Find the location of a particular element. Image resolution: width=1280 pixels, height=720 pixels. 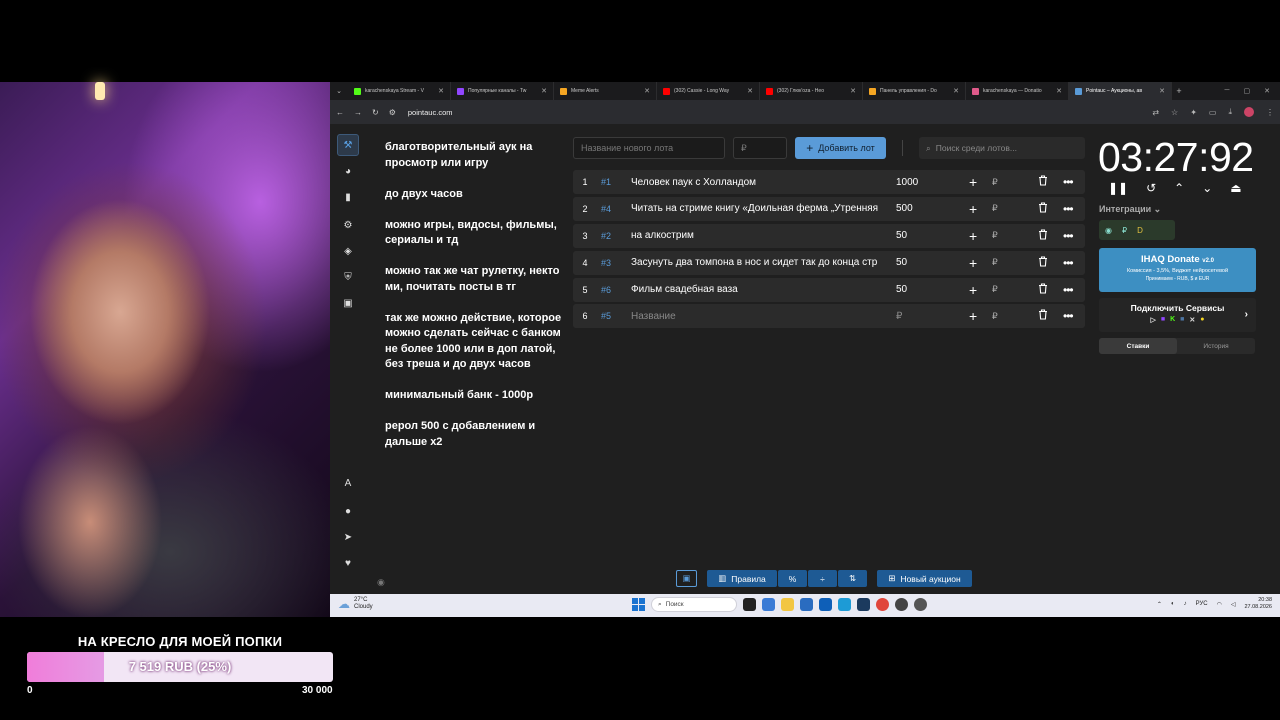

browser-tab: karachenskaya Stream - V ✕ is located at coordinates (399, 91).